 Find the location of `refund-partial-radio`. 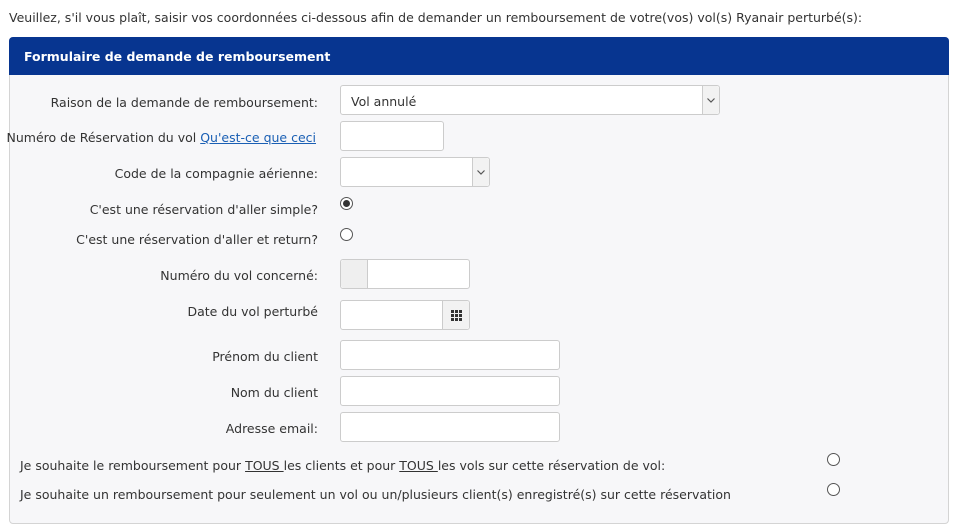

refund-partial-radio is located at coordinates (833, 489).